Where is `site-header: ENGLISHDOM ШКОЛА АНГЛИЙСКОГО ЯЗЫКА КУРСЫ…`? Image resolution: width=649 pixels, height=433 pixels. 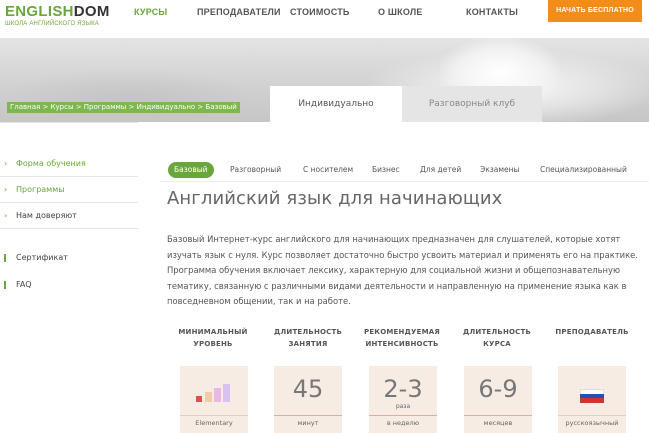 site-header: ENGLISHDOM ШКОЛА АНГЛИЙСКОГО ЯЗЫКА КУРСЫ… is located at coordinates (324, 19).